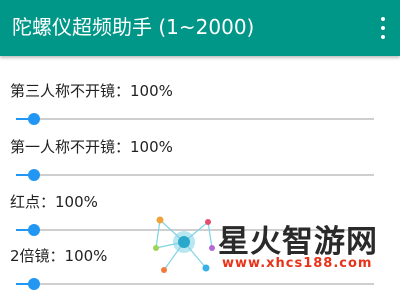  What do you see at coordinates (133, 27) in the screenshot?
I see `app-title: 陀螺仪超频助手 (1~2000)` at bounding box center [133, 27].